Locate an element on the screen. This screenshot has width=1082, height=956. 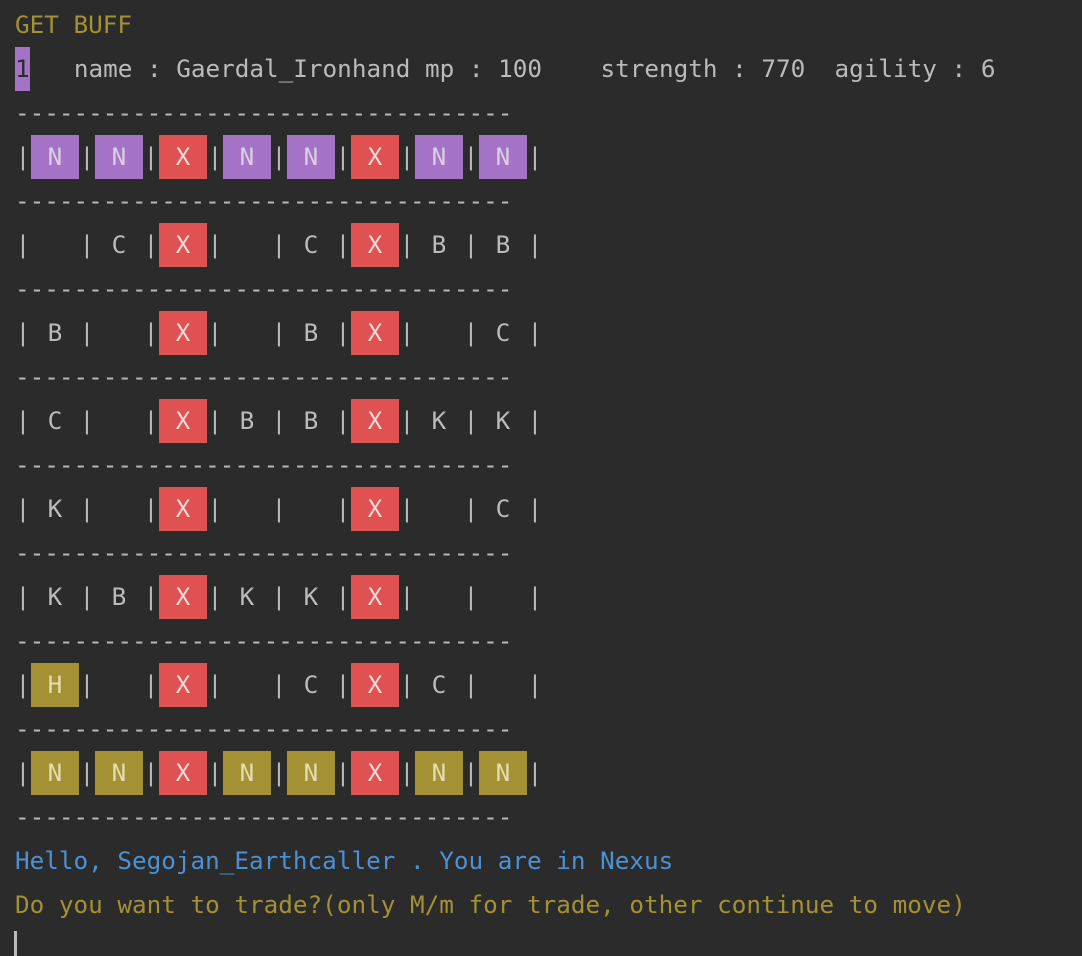
board-row: | C | | X | B | B | X | K | K | is located at coordinates (279, 421).